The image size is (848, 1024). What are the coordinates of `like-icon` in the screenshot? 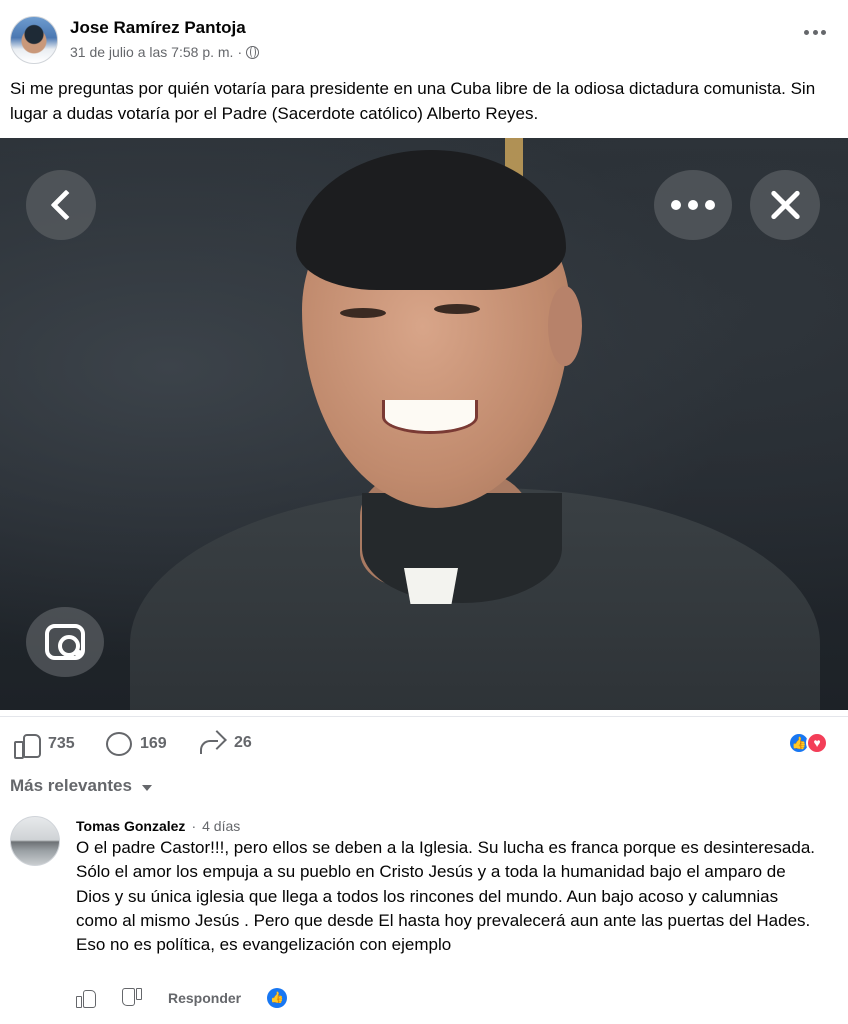 It's located at (27, 745).